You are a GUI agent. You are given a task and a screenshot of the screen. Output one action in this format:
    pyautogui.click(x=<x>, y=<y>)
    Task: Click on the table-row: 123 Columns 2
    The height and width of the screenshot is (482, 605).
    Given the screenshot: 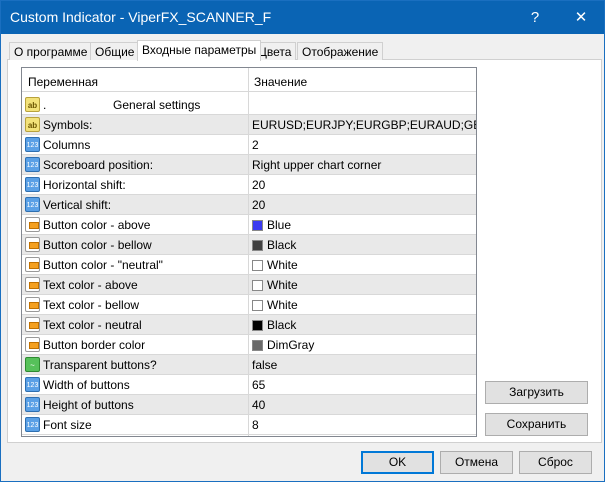 What is the action you would take?
    pyautogui.click(x=249, y=145)
    